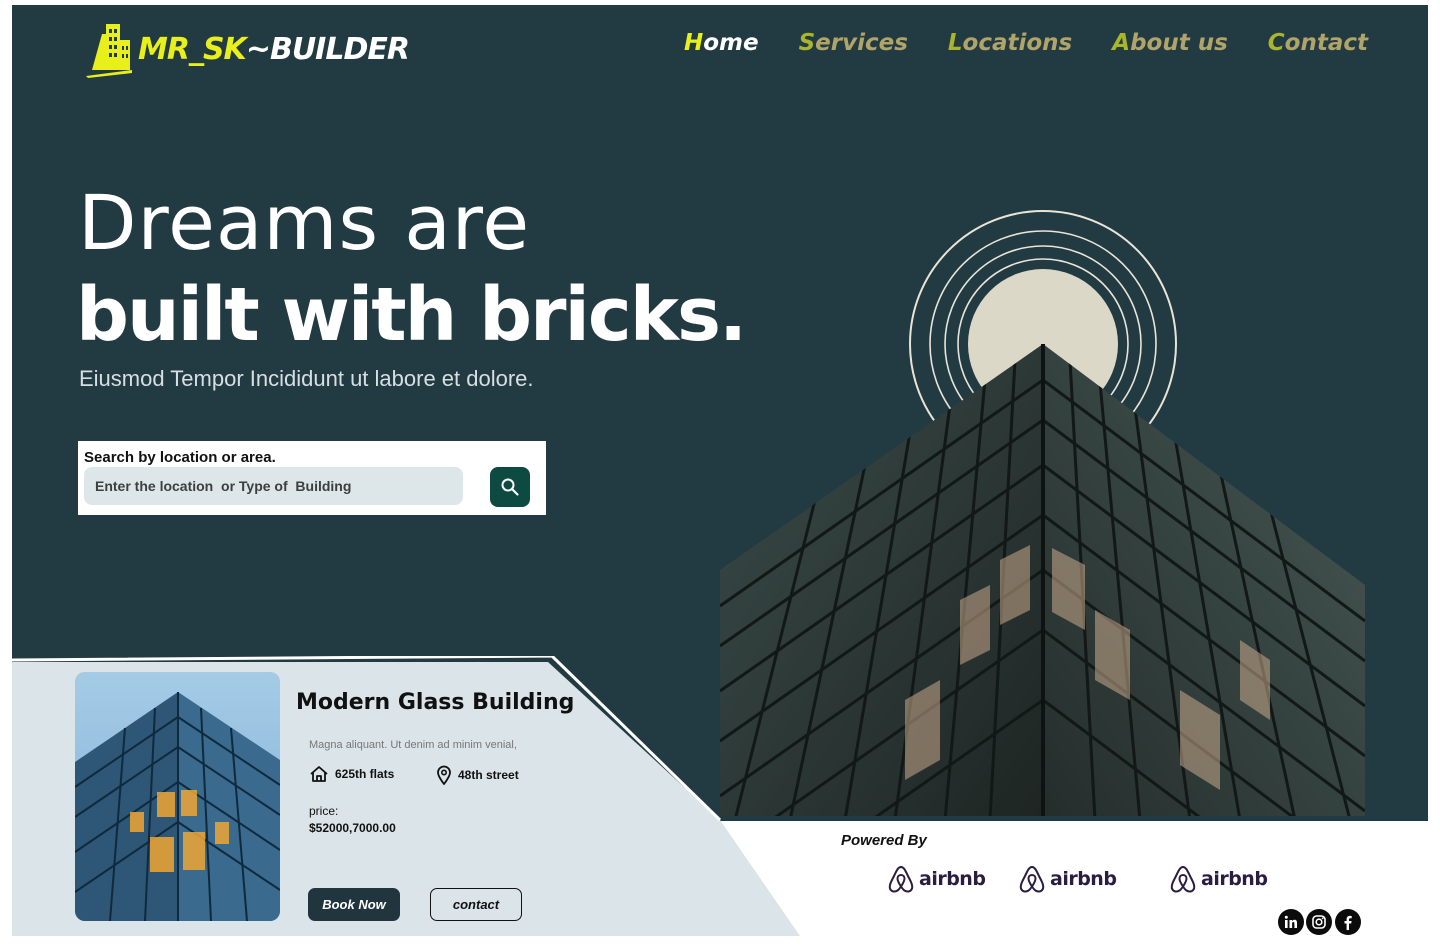 The width and height of the screenshot is (1440, 946). I want to click on nav-home: Home, so click(721, 43).